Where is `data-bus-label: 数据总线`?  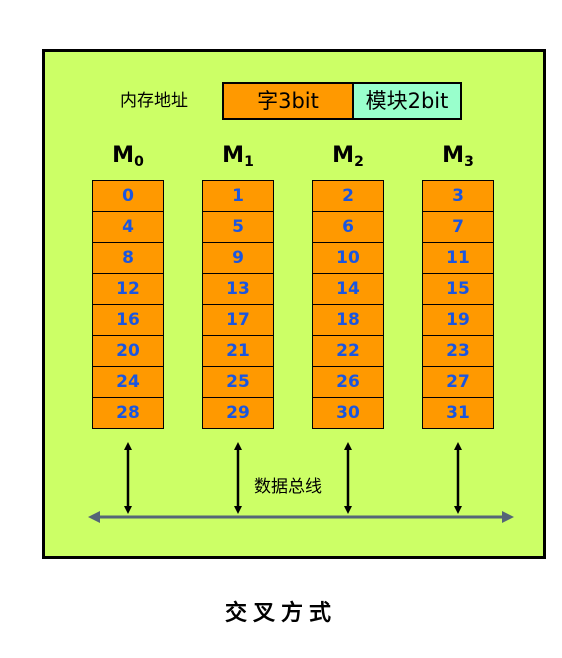
data-bus-label: 数据总线 is located at coordinates (288, 484).